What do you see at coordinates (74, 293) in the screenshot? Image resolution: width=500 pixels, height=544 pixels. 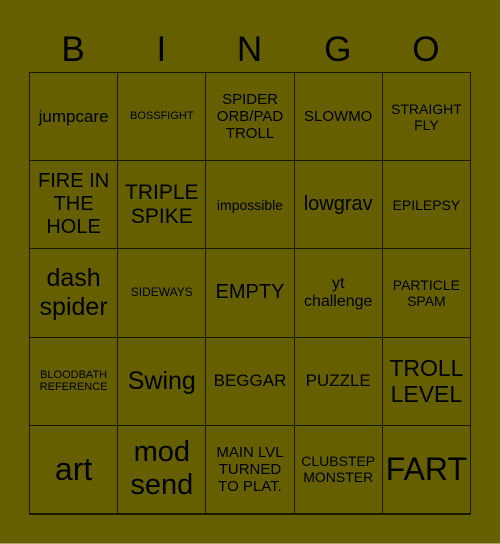 I see `bingo-cell-r3c1: dash spider` at bounding box center [74, 293].